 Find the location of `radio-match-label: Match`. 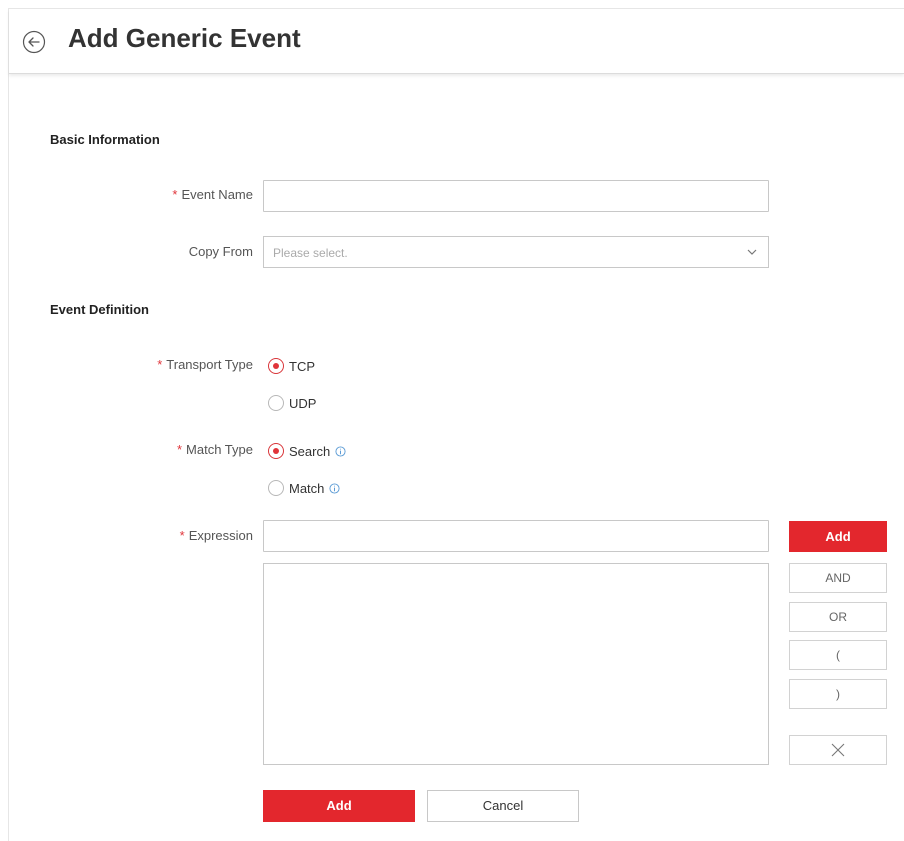

radio-match-label: Match is located at coordinates (307, 488).